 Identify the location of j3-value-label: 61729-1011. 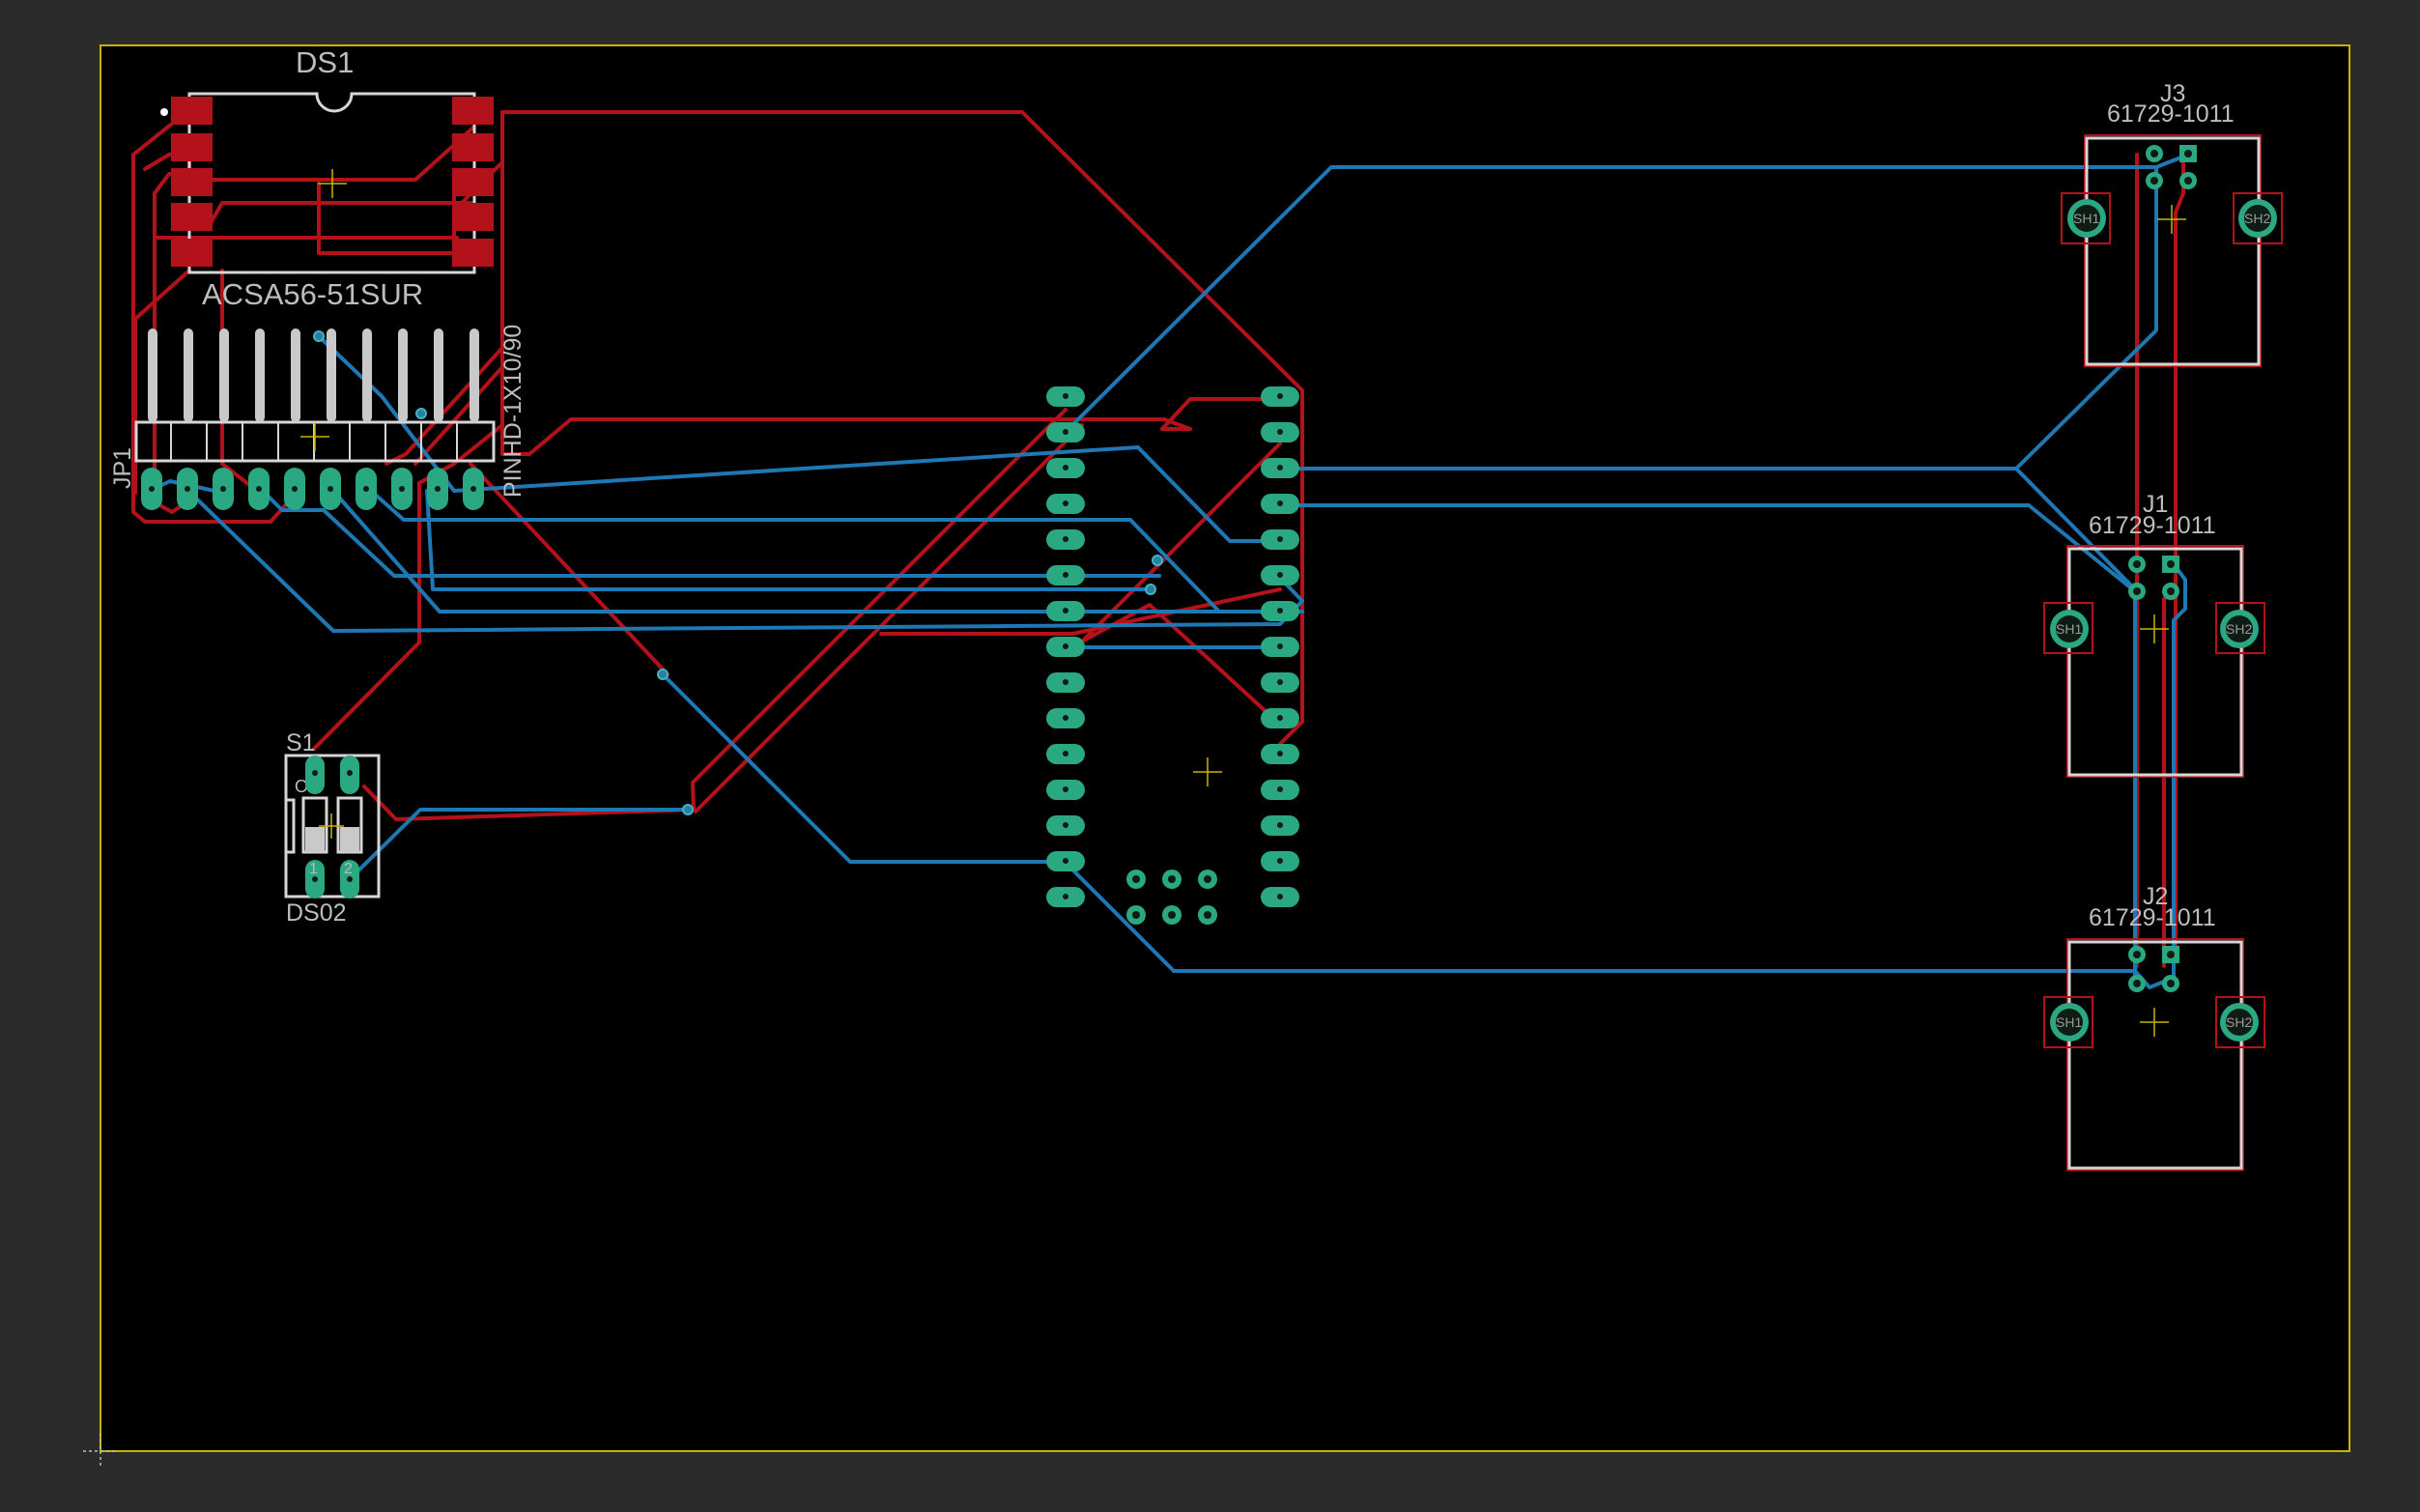
(2171, 114).